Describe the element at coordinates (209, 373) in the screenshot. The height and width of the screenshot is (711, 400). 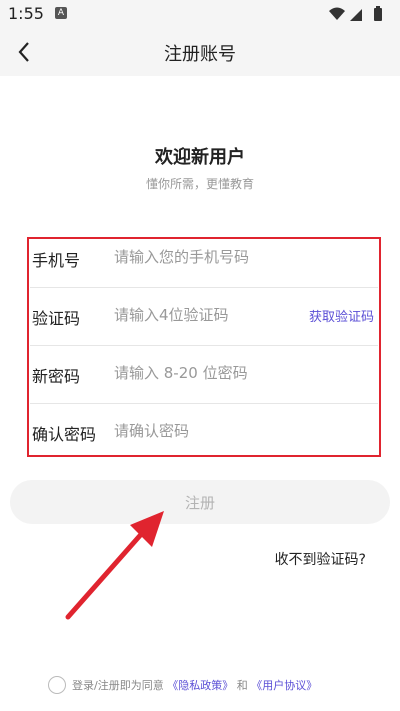
I see `password-input` at that location.